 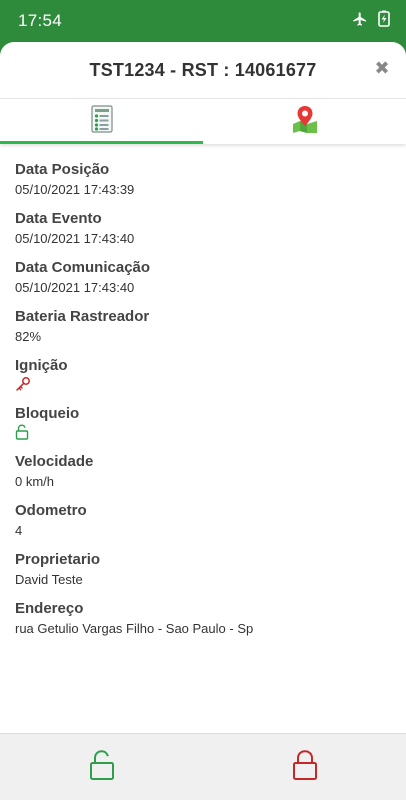 I want to click on lock-button, so click(x=304, y=767).